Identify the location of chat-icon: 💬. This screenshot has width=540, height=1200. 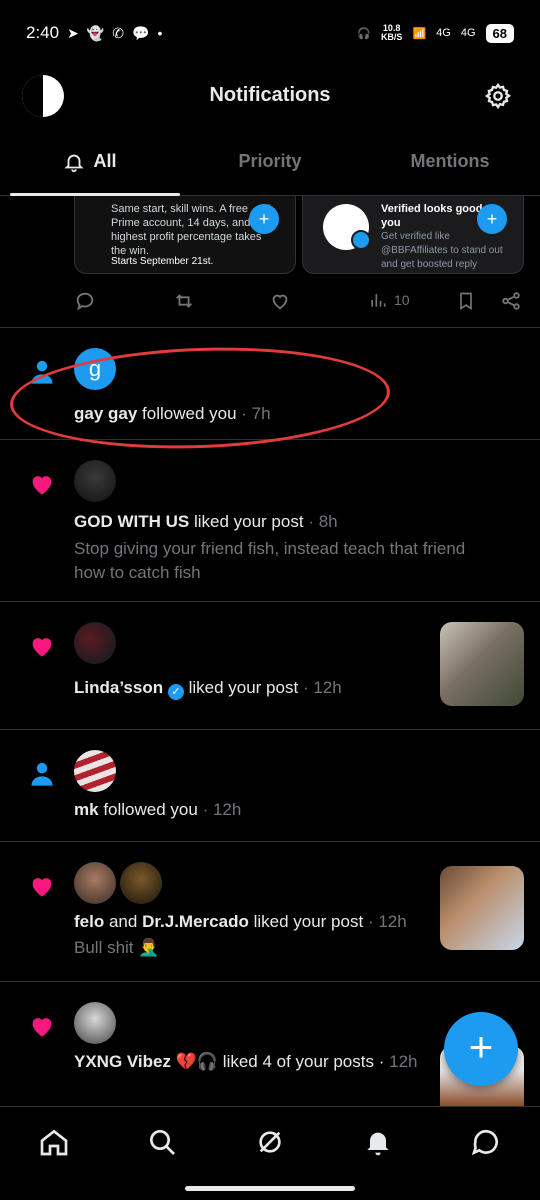
(141, 32).